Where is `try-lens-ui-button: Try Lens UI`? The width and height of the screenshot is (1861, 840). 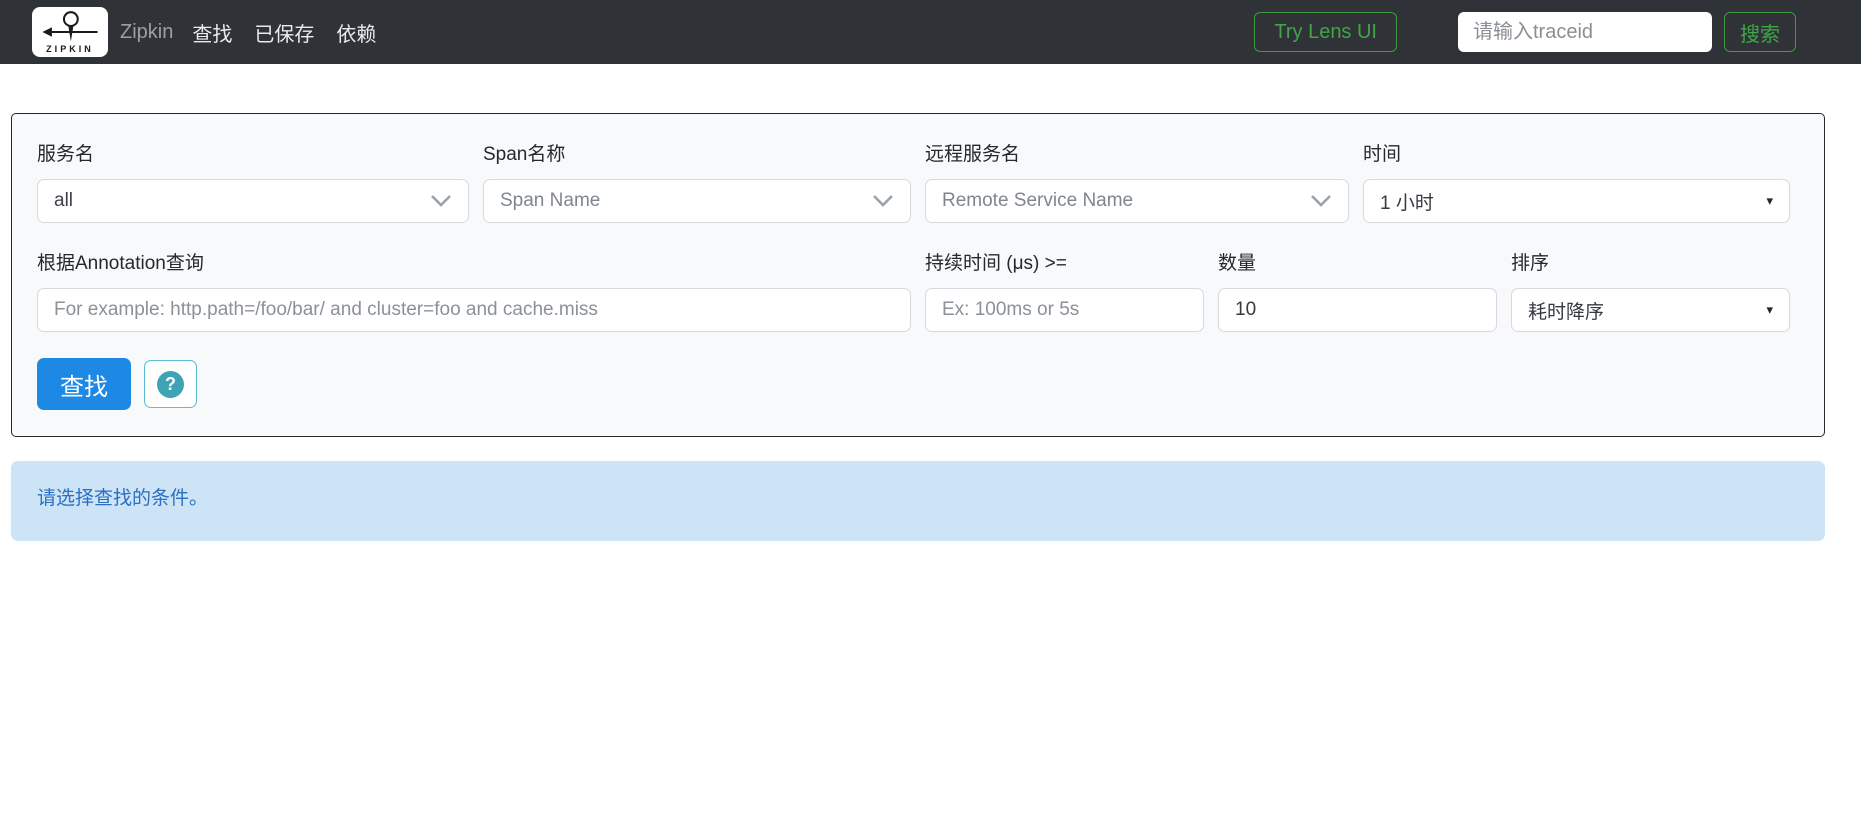
try-lens-ui-button: Try Lens UI is located at coordinates (1325, 32).